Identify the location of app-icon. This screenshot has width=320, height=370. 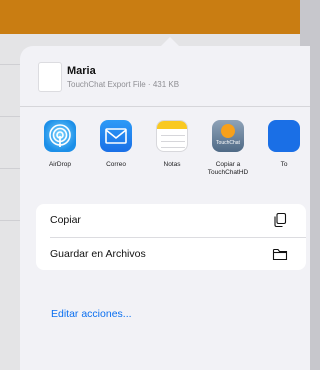
(284, 136).